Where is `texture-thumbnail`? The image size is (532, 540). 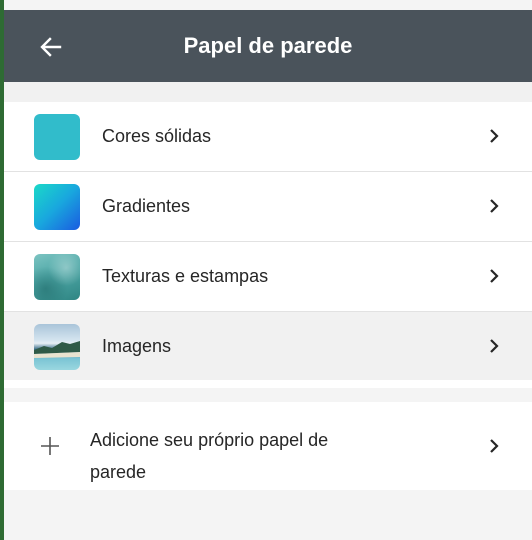 texture-thumbnail is located at coordinates (57, 277).